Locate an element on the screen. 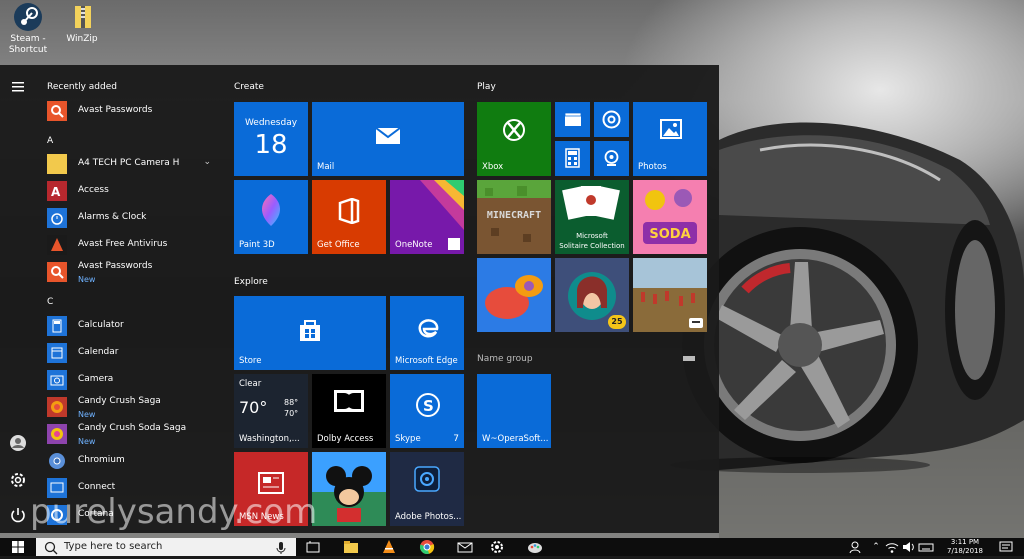 The image size is (1024, 559). desktop-icon-label: Shortcut is located at coordinates (28, 50).